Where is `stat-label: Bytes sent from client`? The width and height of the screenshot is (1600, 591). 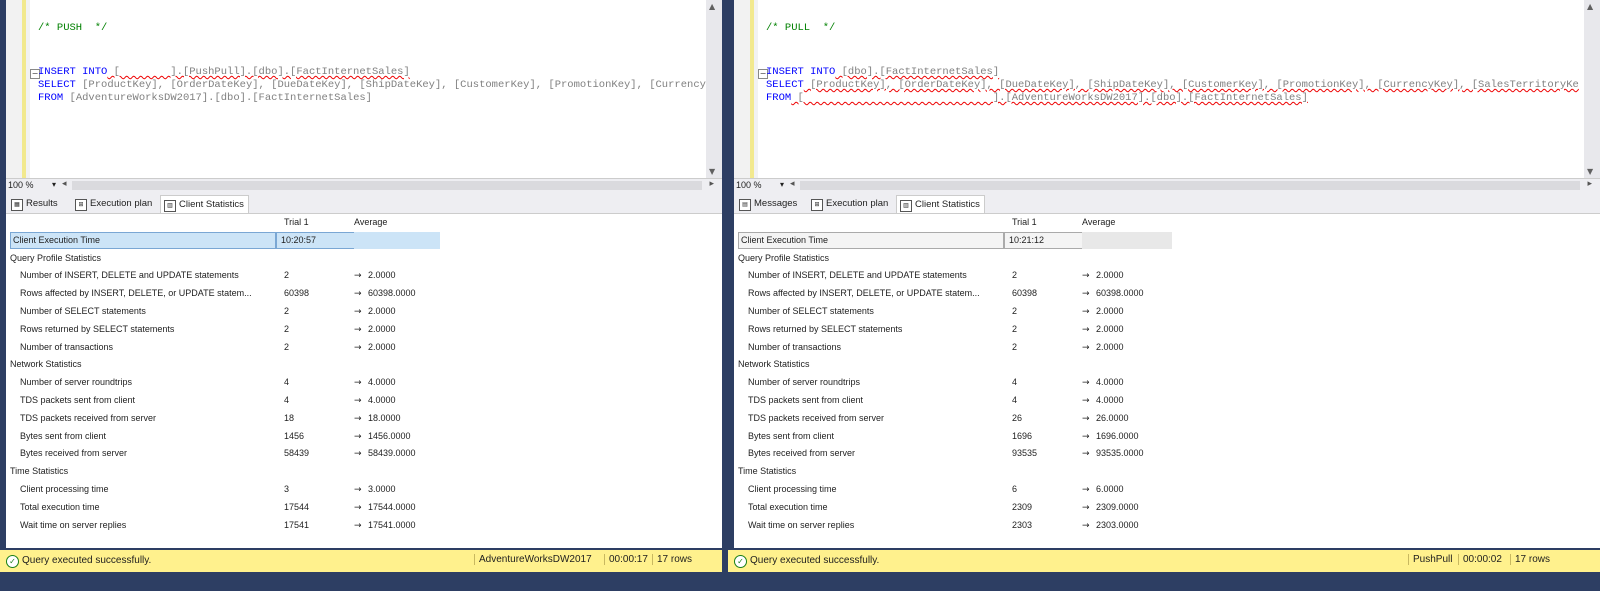
stat-label: Bytes sent from client is located at coordinates (63, 435).